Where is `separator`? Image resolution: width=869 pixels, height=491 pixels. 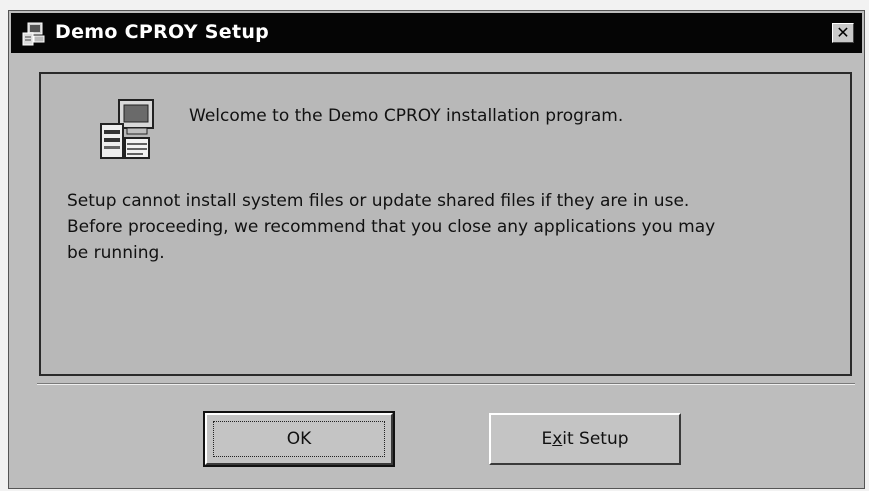
separator is located at coordinates (446, 384).